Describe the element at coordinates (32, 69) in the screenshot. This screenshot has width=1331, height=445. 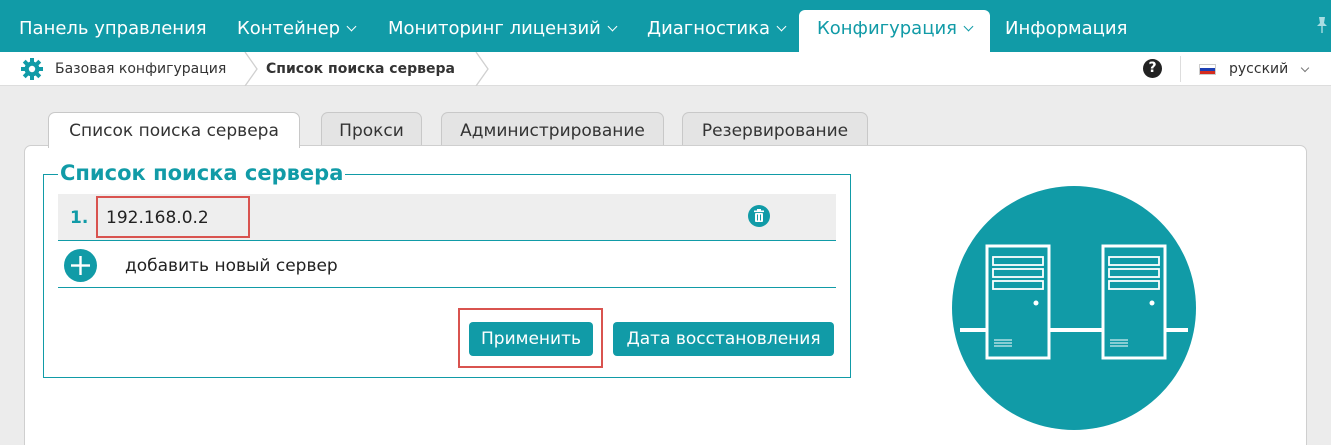
I see `gear-icon` at that location.